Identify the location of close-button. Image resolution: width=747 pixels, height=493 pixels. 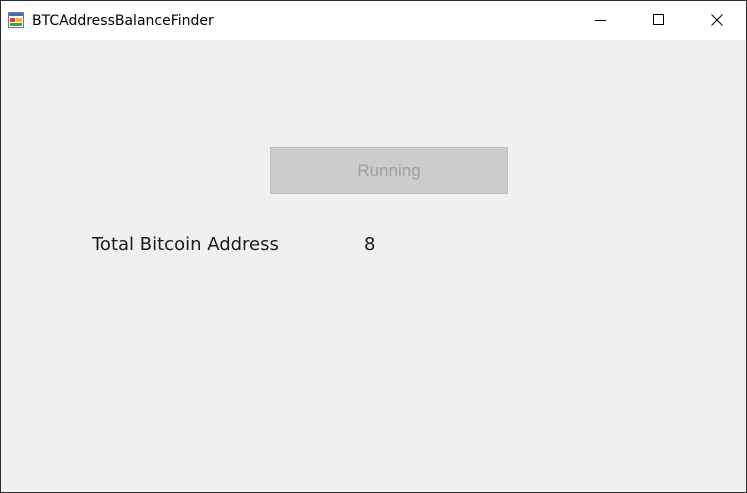
(717, 20).